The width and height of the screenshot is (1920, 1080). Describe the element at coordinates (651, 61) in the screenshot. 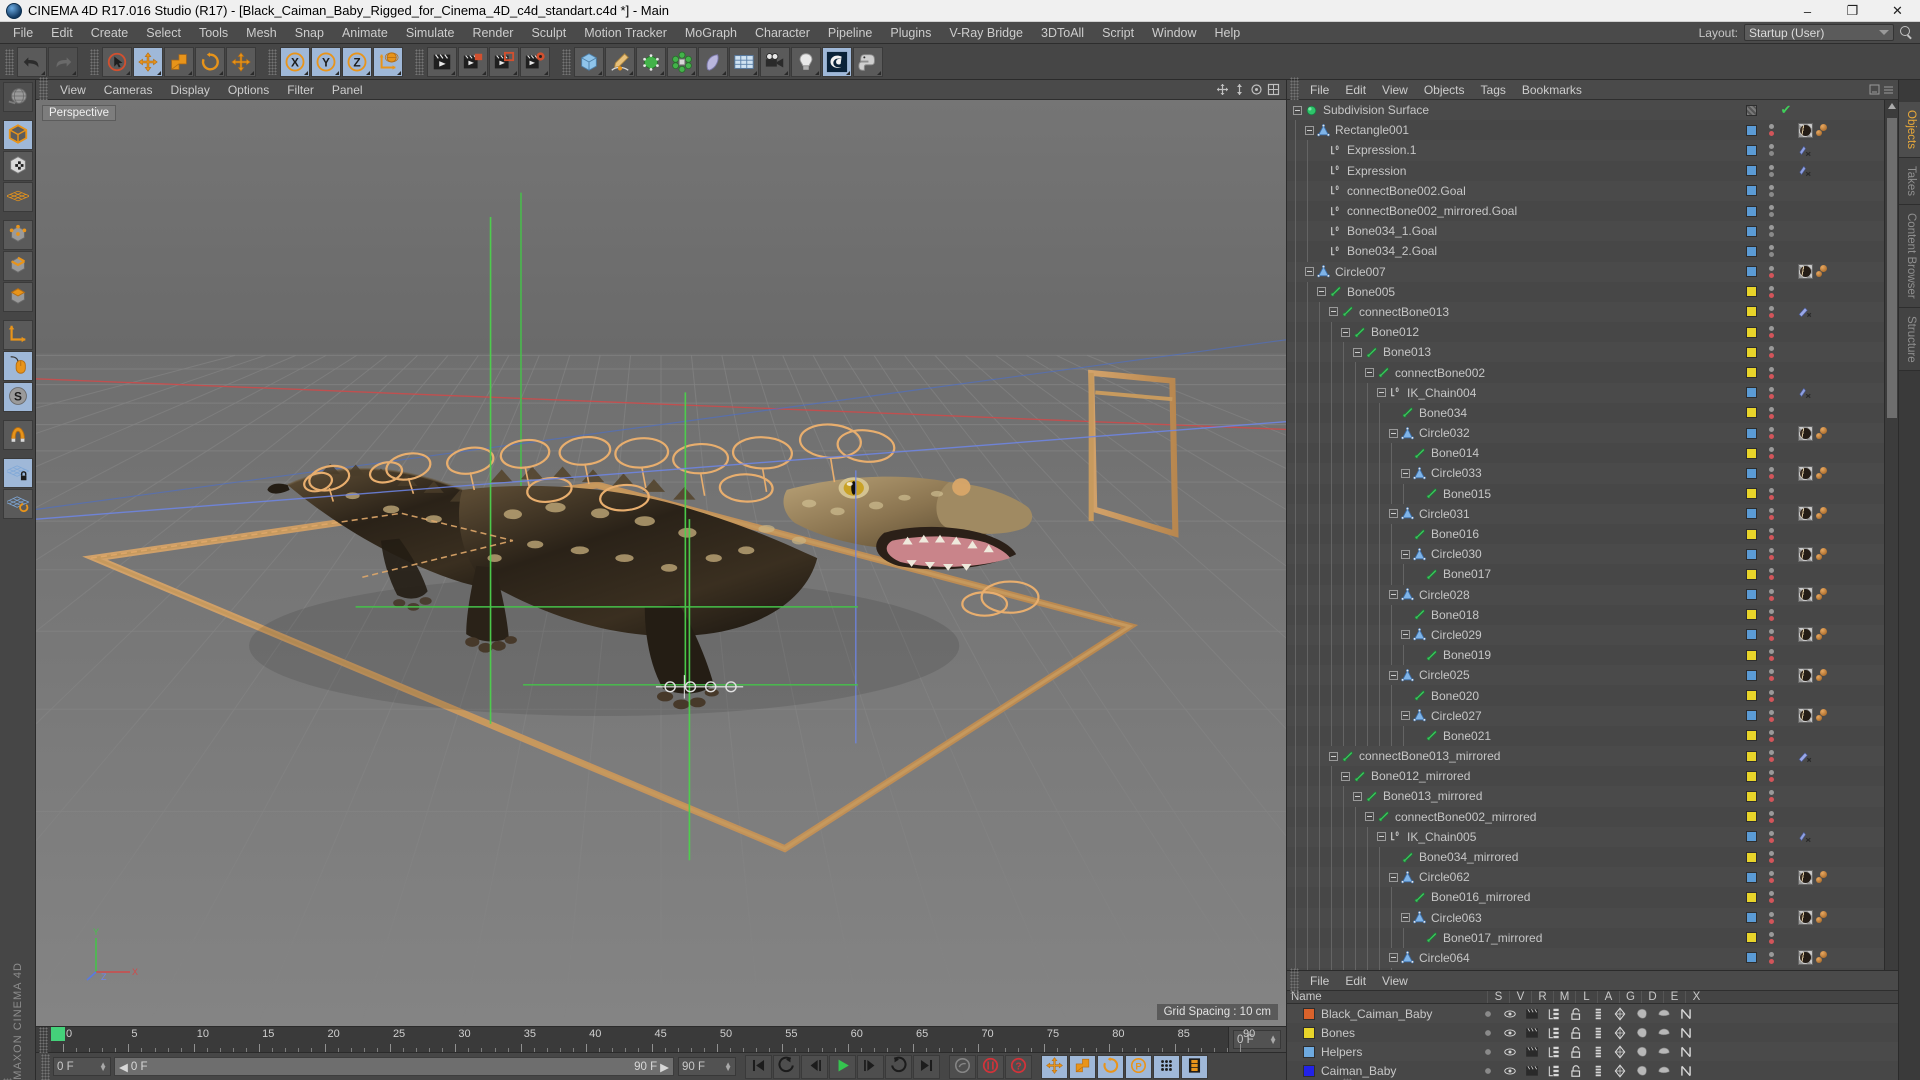

I see `add-generator-button` at that location.